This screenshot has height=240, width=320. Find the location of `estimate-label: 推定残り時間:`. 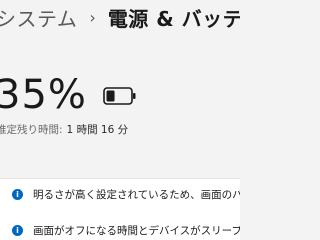

estimate-label: 推定残り時間: is located at coordinates (31, 130).